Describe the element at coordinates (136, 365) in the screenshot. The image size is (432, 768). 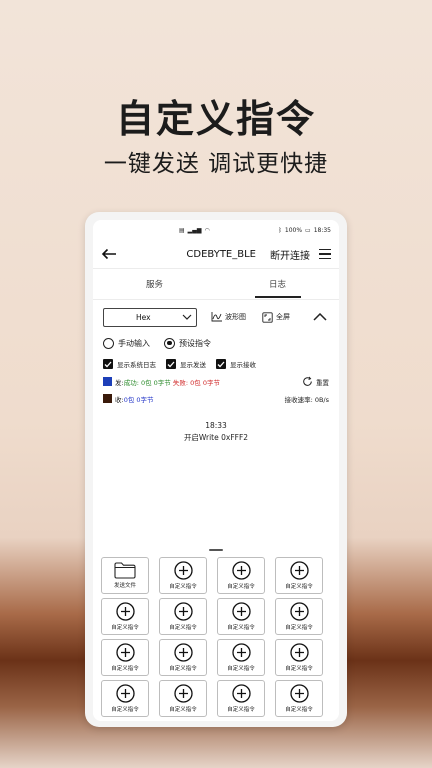
I see `show-system-log-label: 显示系统日志` at that location.